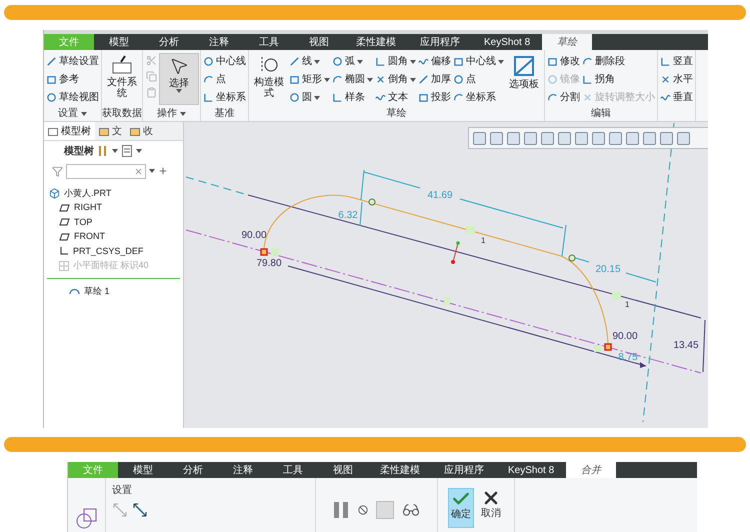 The image size is (750, 532). What do you see at coordinates (113, 193) in the screenshot?
I see `tree-item: 小黄人.PRT` at bounding box center [113, 193].